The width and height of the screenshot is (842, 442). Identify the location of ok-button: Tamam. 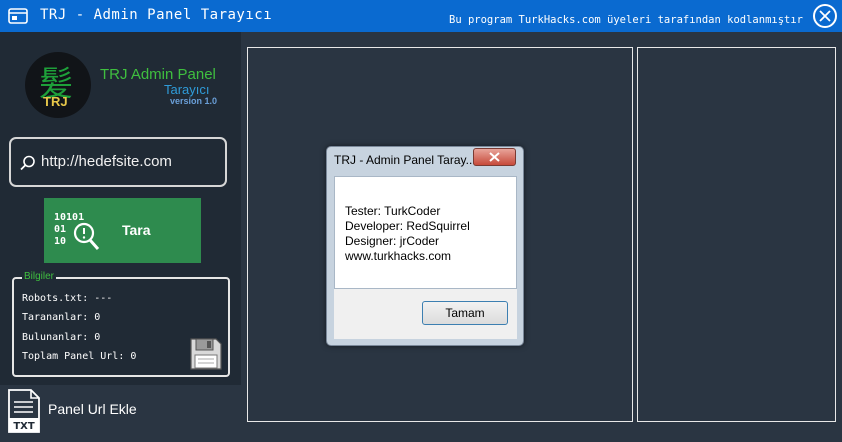
(465, 313).